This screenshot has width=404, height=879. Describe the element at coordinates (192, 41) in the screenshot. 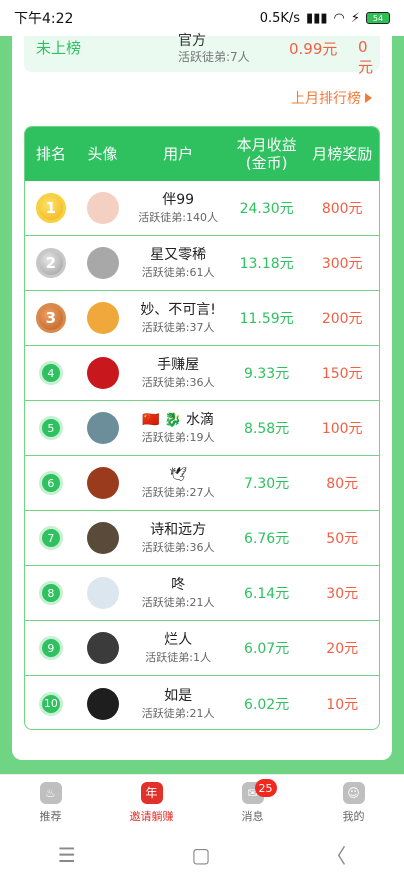

I see `my-name: 官方` at that location.